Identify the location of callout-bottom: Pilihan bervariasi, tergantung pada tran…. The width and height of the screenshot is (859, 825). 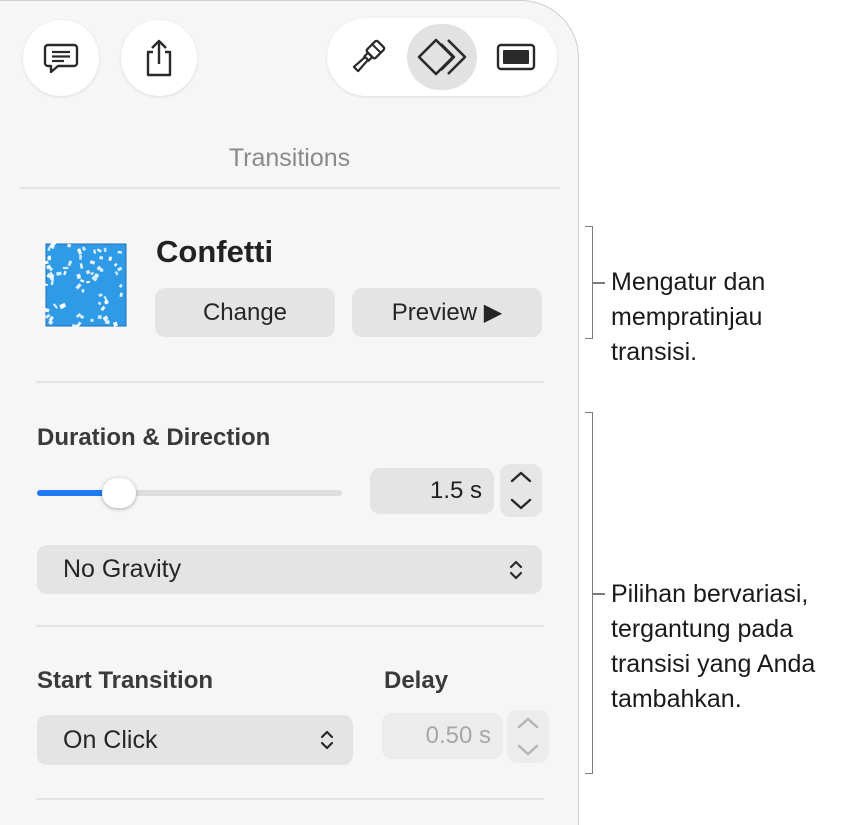
(713, 647).